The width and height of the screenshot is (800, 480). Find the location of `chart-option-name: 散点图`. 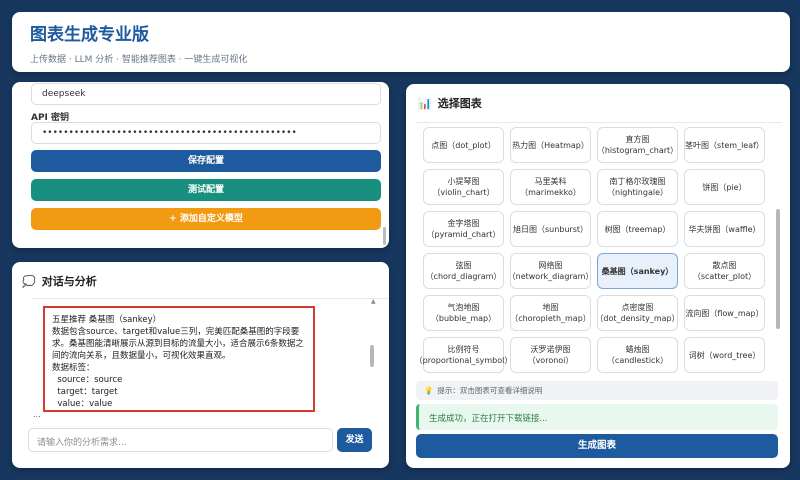

chart-option-name: 散点图 is located at coordinates (724, 265).